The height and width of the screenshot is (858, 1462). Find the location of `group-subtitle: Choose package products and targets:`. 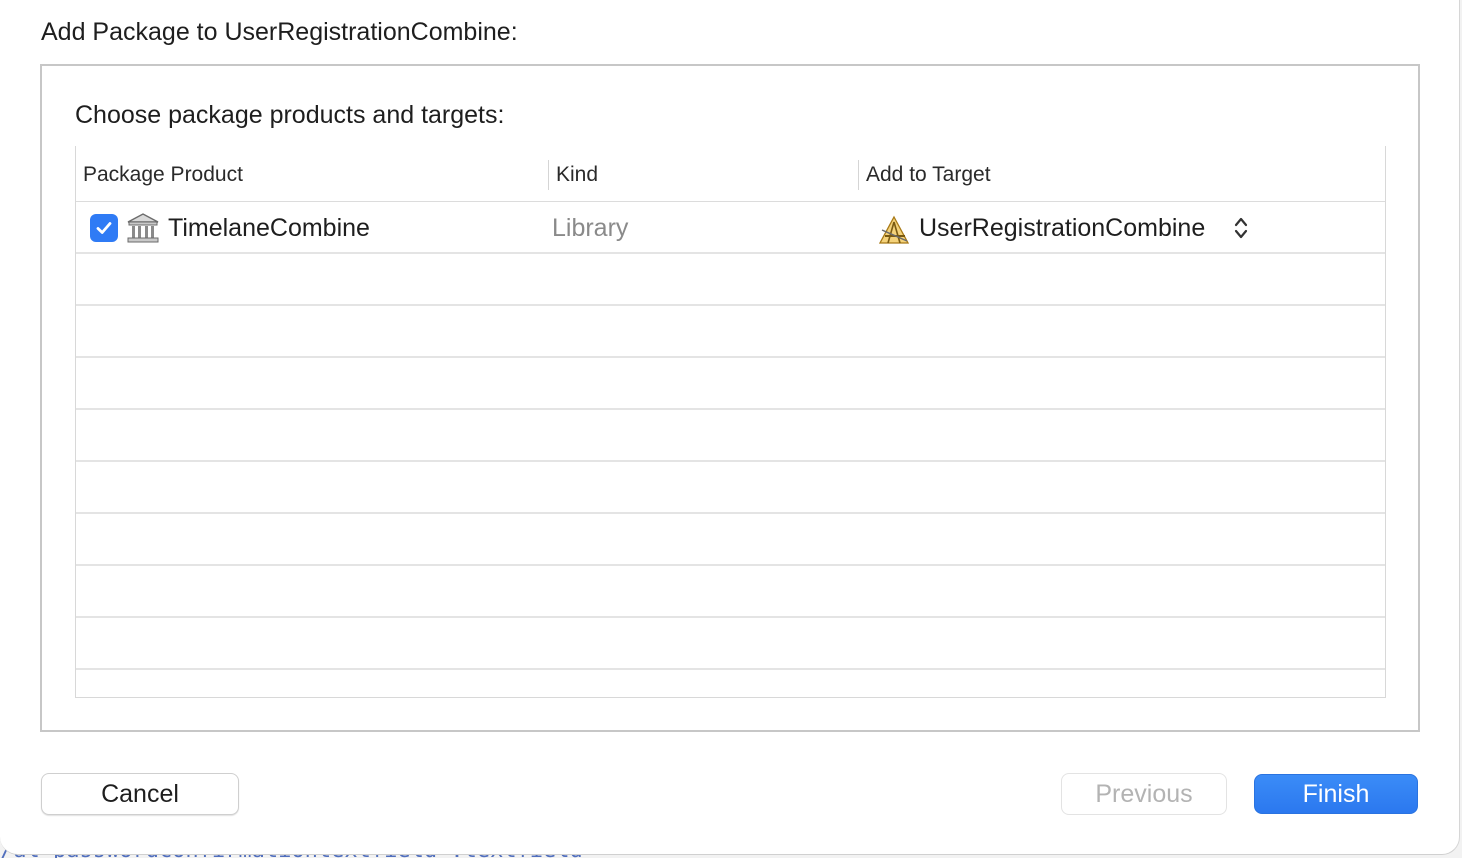

group-subtitle: Choose package products and targets: is located at coordinates (290, 115).